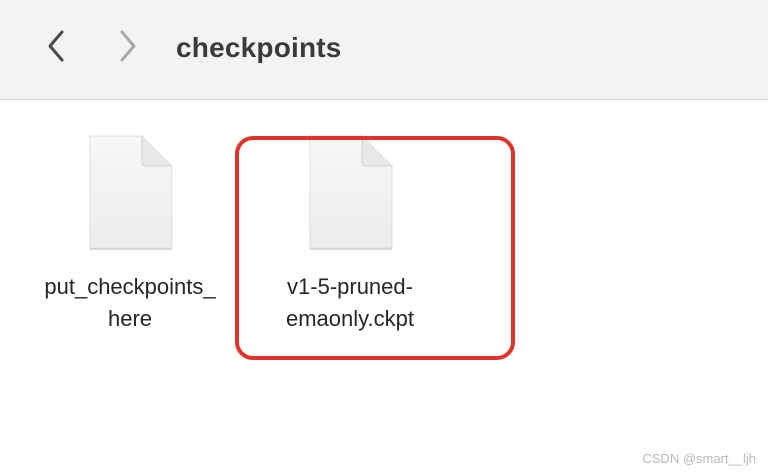 The height and width of the screenshot is (472, 768). I want to click on watermark: CSDN @smart__ljh, so click(699, 458).